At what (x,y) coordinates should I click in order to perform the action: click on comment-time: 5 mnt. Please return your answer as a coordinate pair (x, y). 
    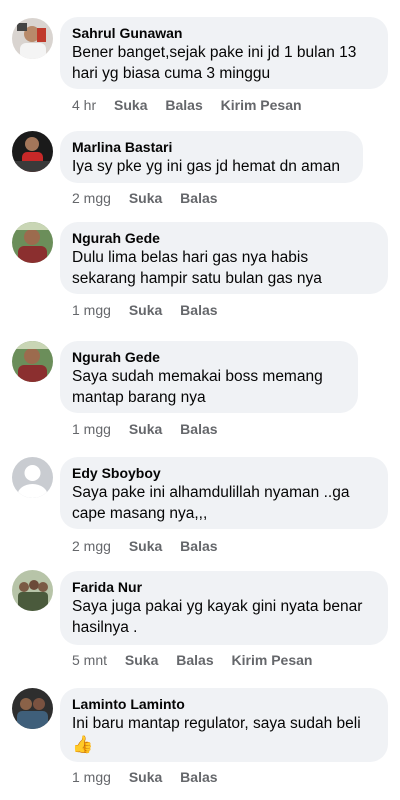
    Looking at the image, I should click on (89, 660).